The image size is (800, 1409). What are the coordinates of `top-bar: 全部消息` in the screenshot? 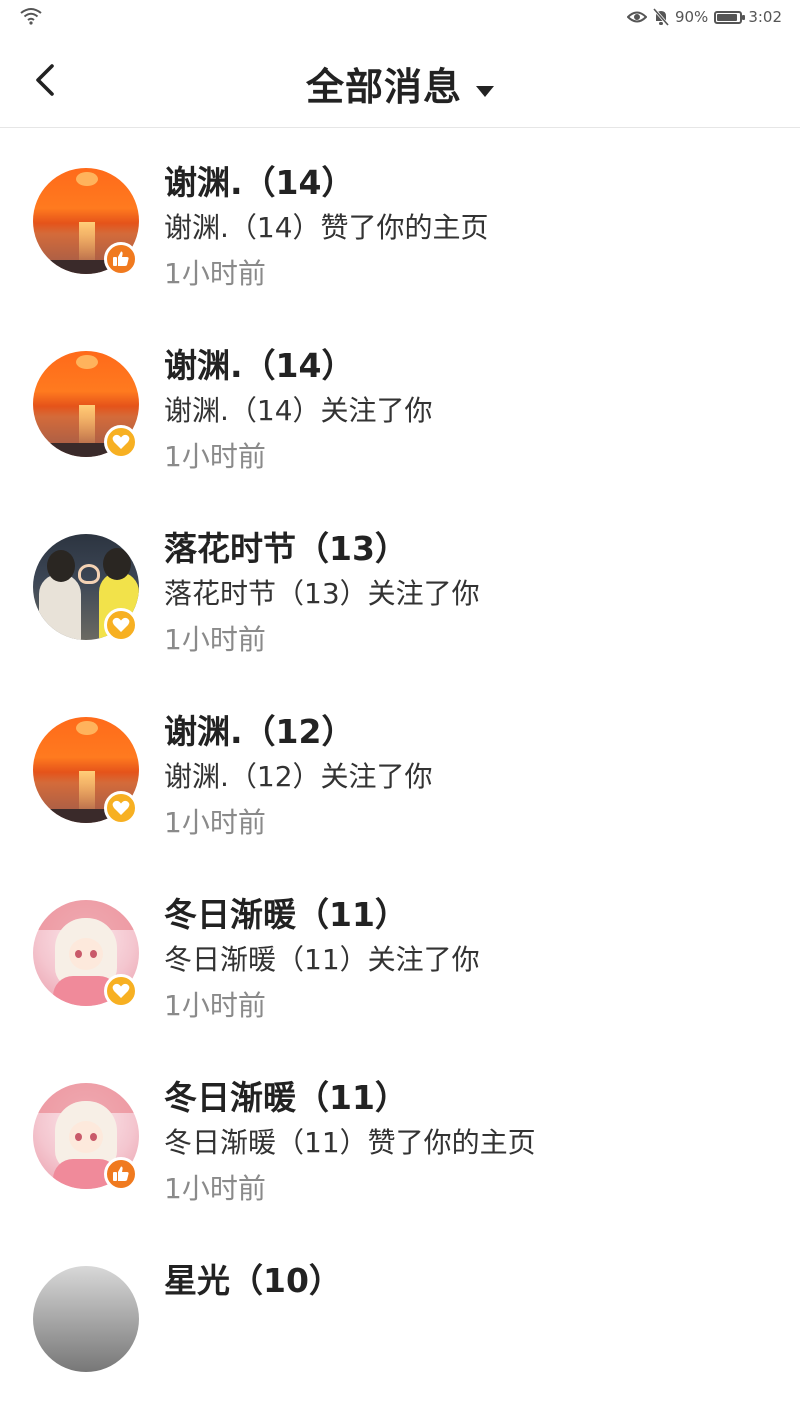 It's located at (400, 81).